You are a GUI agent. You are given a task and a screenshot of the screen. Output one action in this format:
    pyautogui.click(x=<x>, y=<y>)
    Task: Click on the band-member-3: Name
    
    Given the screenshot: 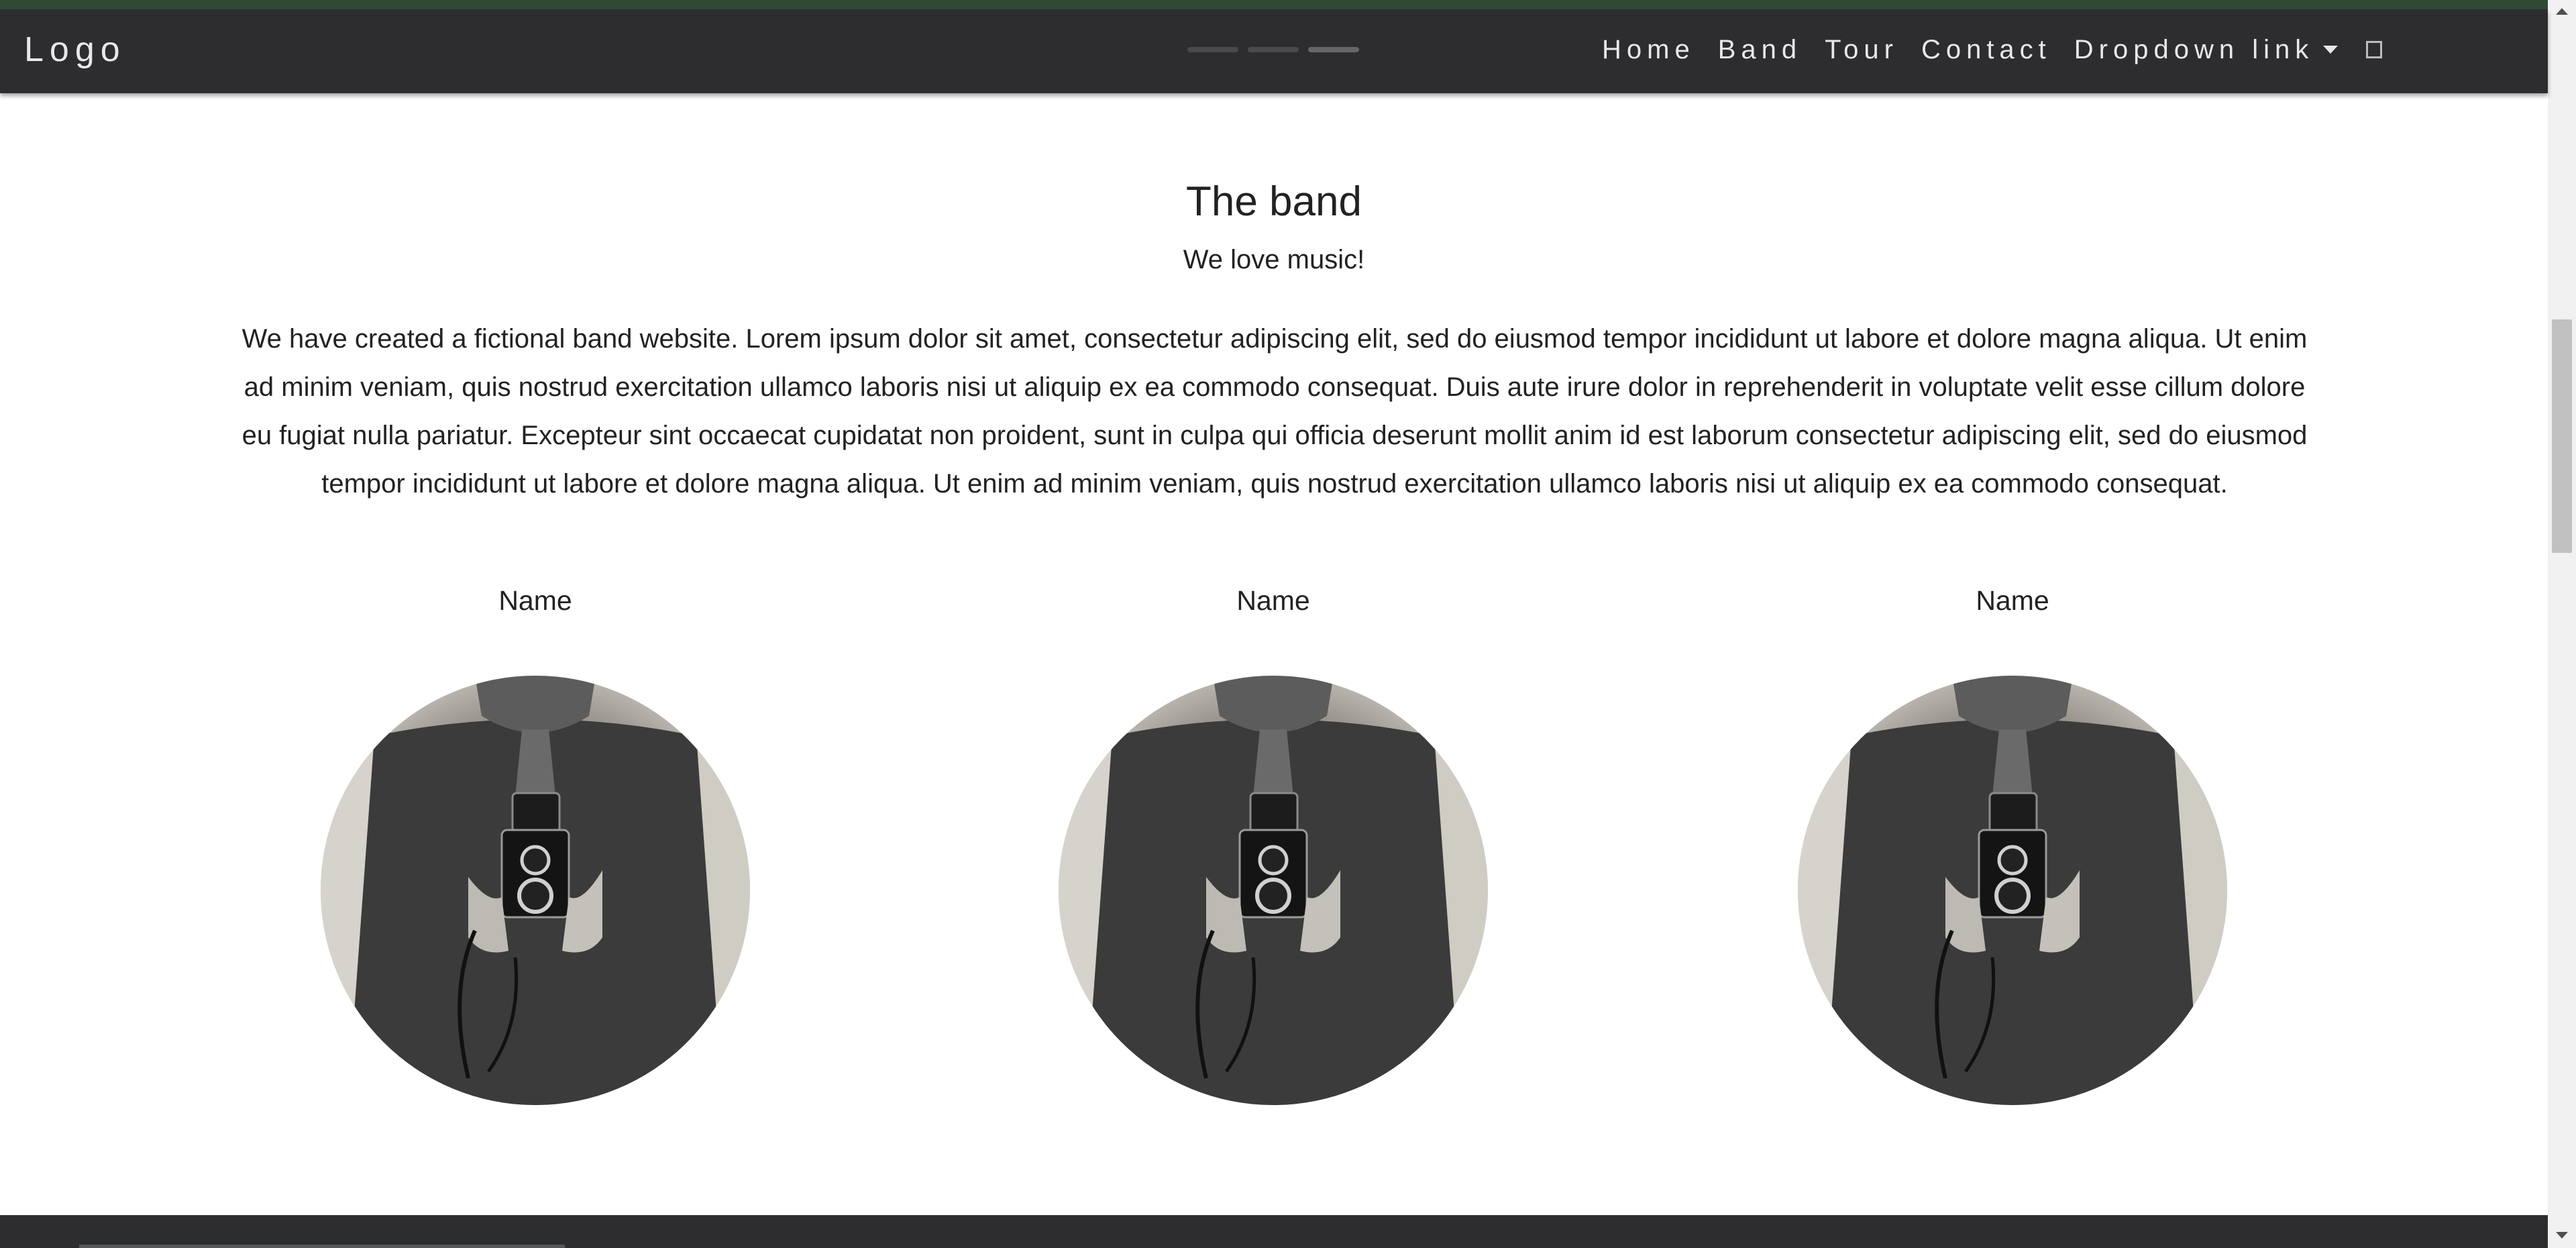 What is the action you would take?
    pyautogui.click(x=2012, y=843)
    